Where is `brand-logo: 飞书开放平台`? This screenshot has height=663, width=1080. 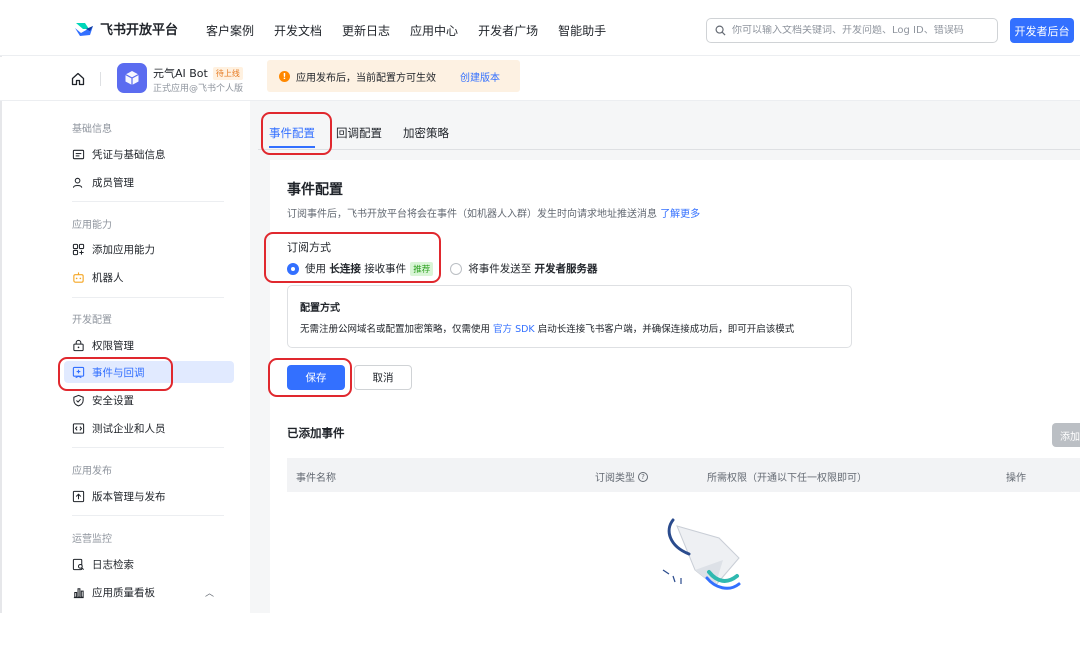
brand-logo: 飞书开放平台 is located at coordinates (126, 28).